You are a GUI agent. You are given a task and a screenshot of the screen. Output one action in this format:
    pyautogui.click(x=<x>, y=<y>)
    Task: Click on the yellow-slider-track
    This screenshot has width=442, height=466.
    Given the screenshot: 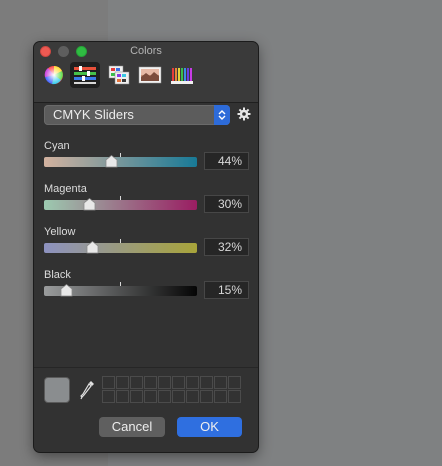 What is the action you would take?
    pyautogui.click(x=120, y=248)
    